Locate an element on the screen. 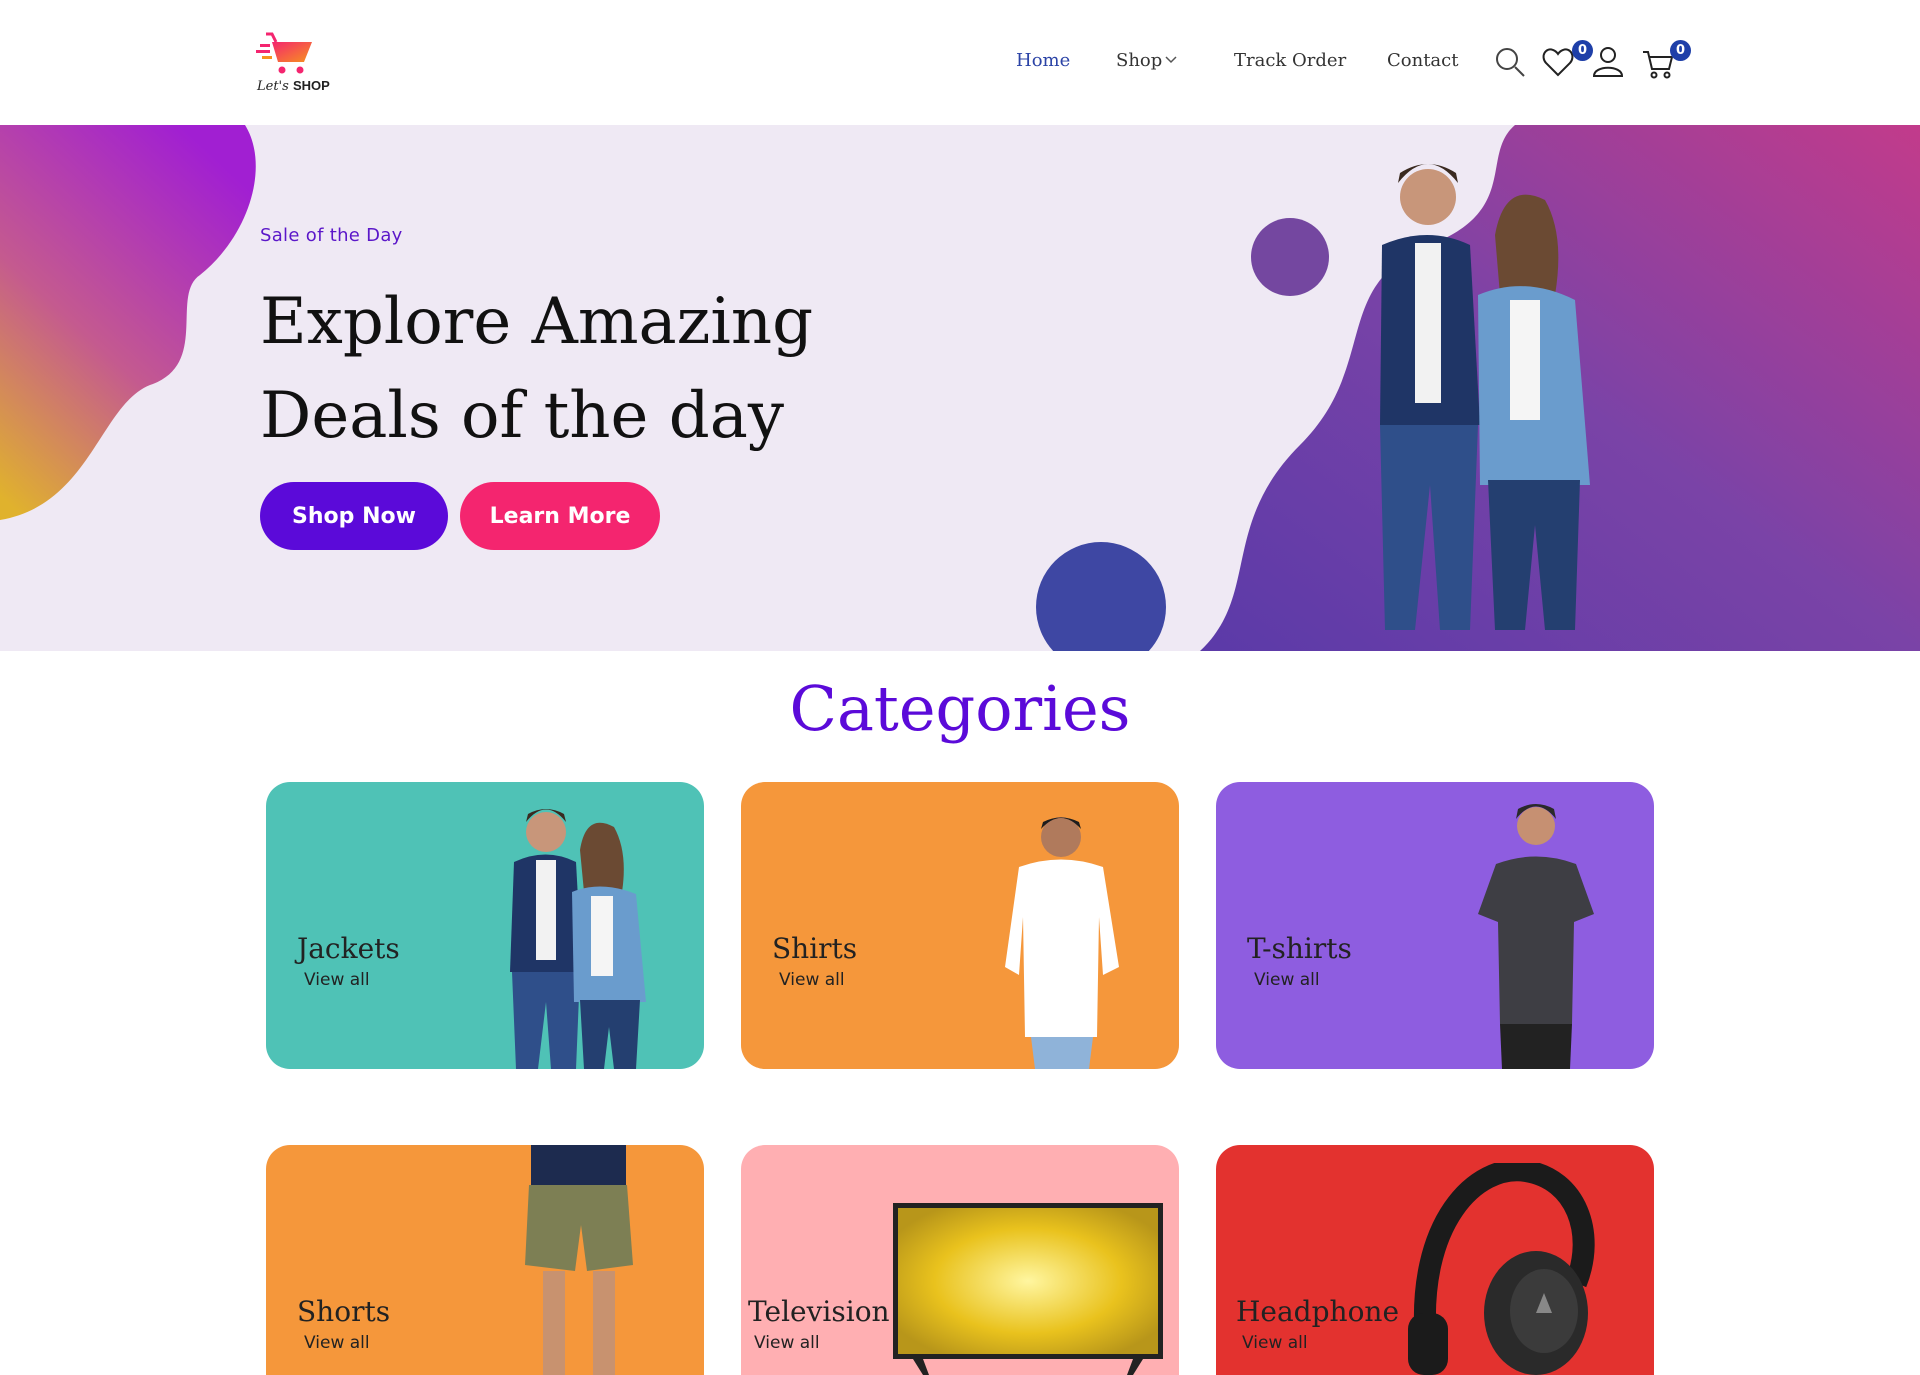 The image size is (1920, 1375). shirts-image is located at coordinates (1062, 943).